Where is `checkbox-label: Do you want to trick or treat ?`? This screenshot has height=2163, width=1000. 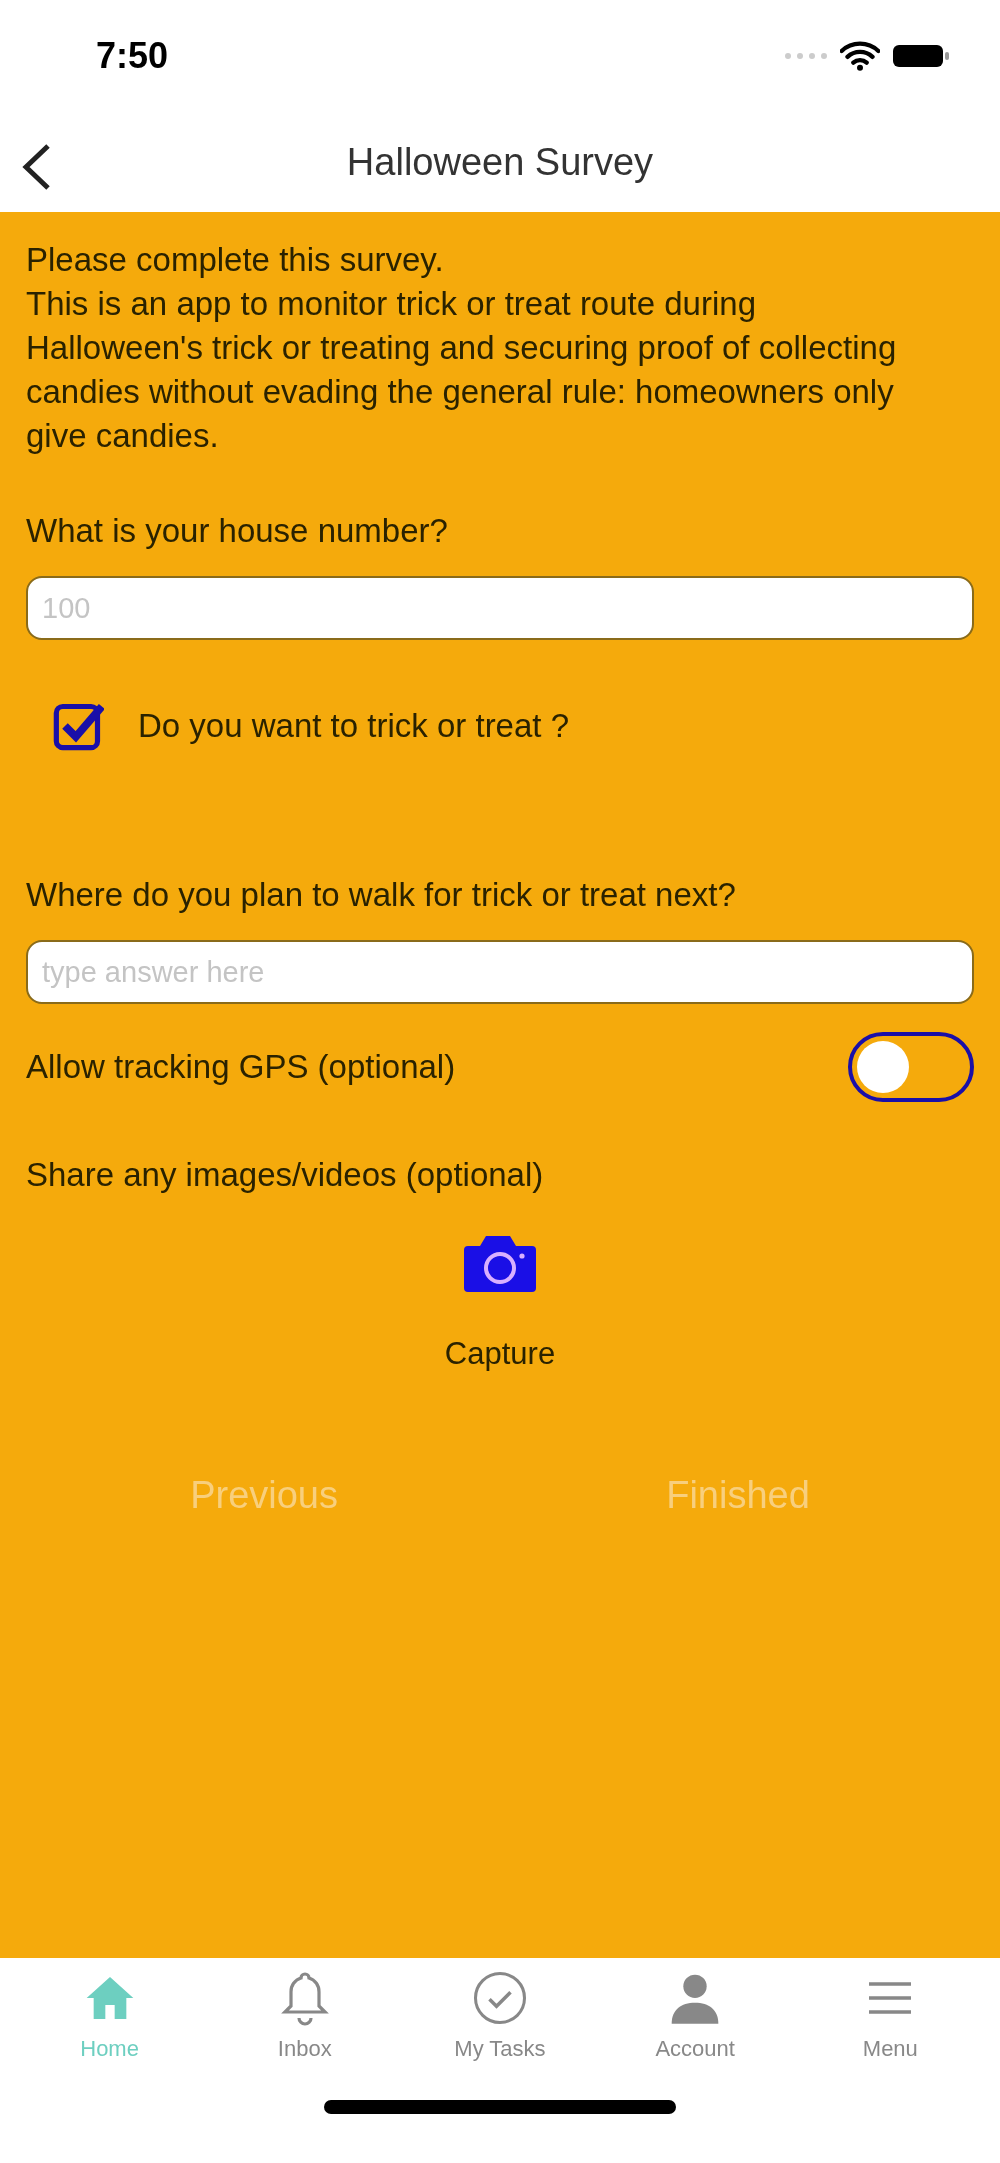
checkbox-label: Do you want to trick or treat ? is located at coordinates (353, 726).